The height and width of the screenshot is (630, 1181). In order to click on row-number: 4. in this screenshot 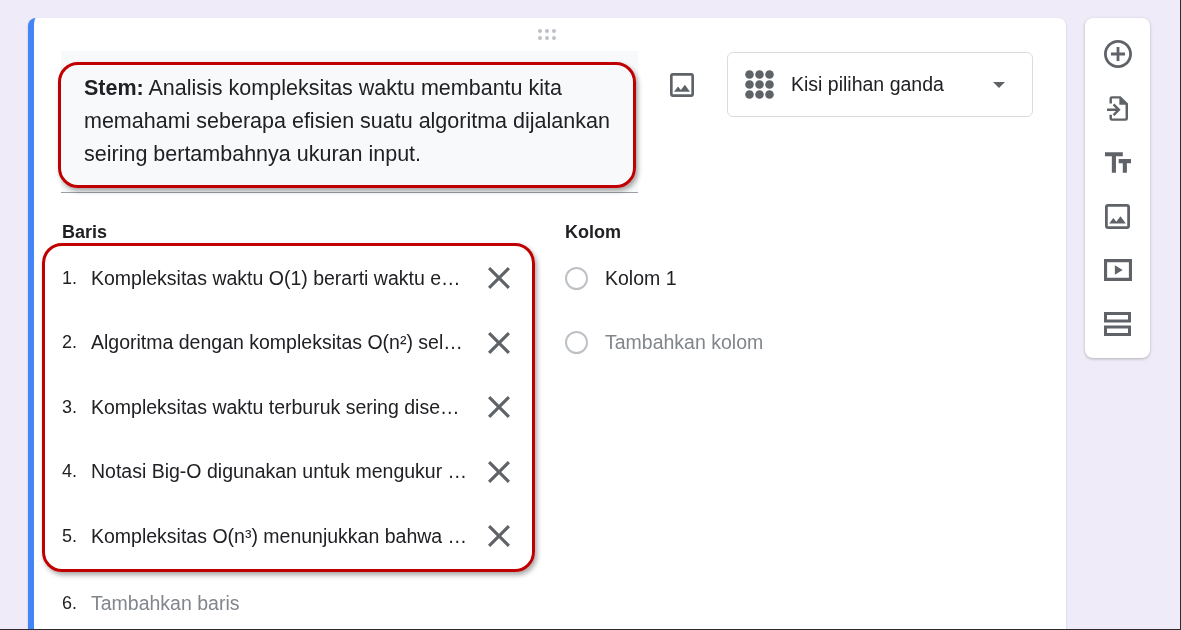, I will do `click(70, 472)`.